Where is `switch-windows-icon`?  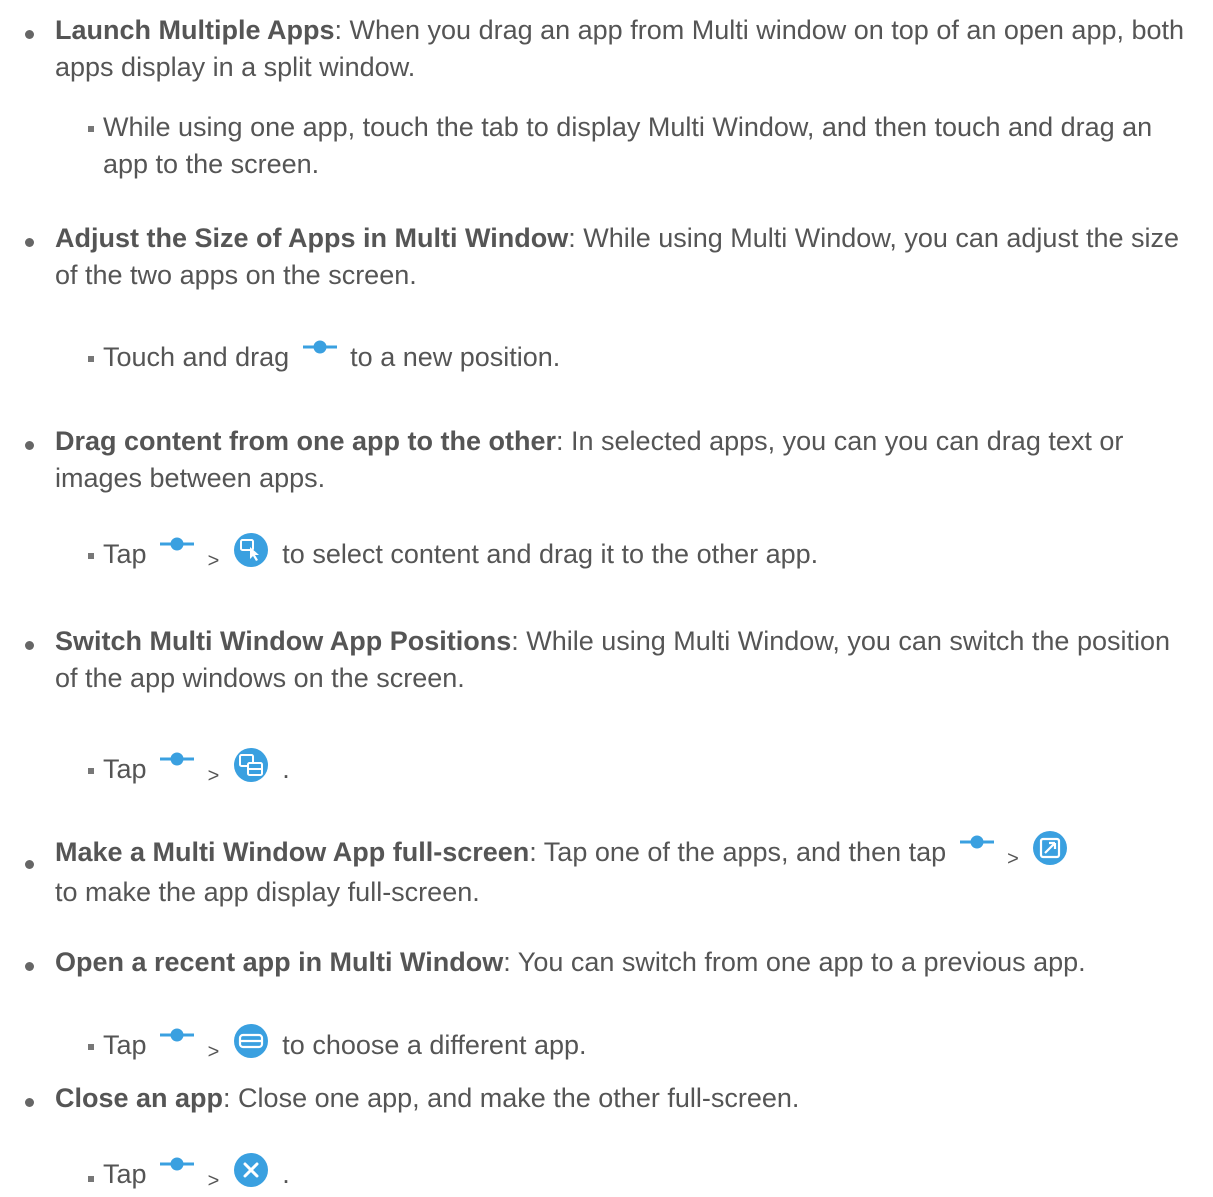
switch-windows-icon is located at coordinates (250, 764).